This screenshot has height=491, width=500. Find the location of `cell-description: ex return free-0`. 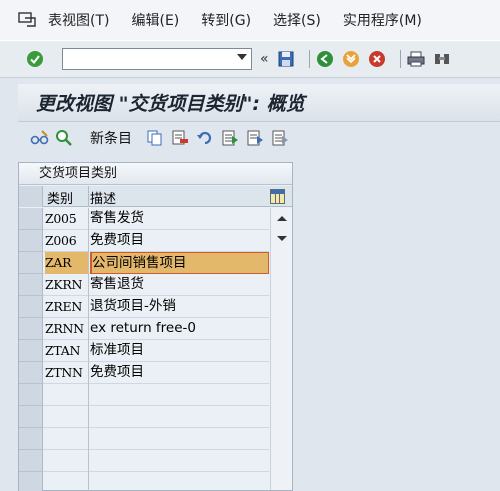

cell-description: ex return free-0 is located at coordinates (179, 329).